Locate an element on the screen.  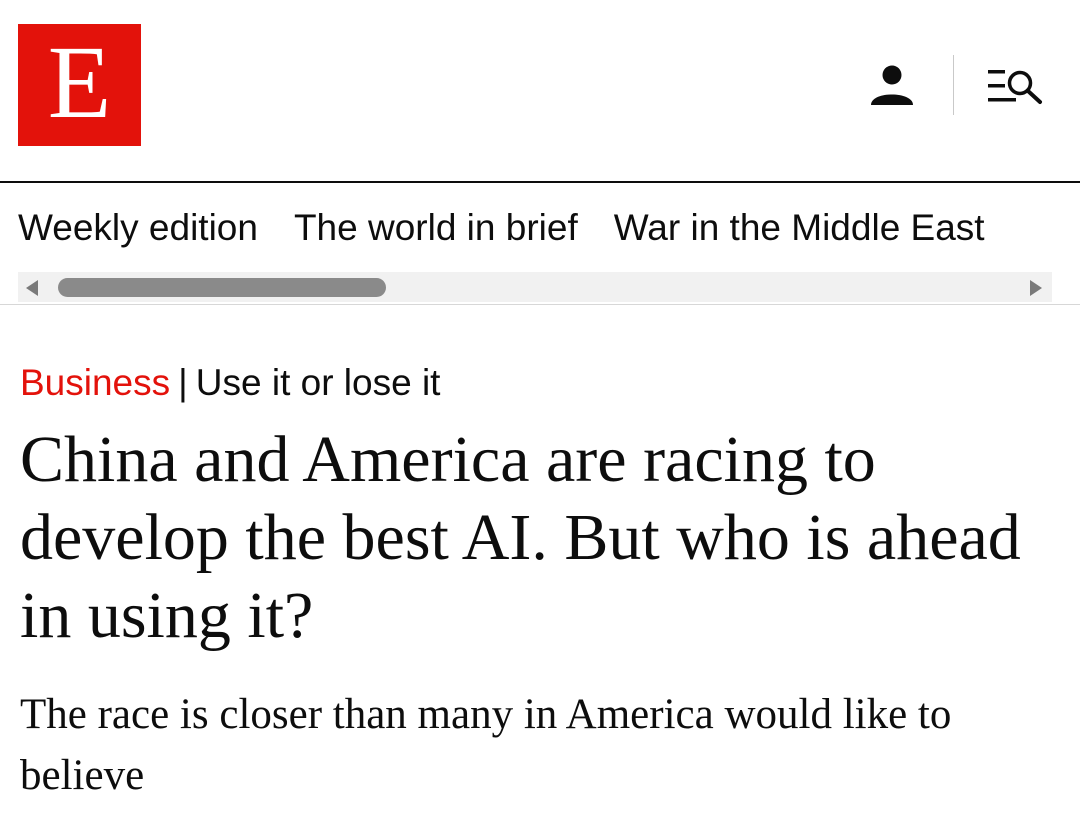
section-link: Business is located at coordinates (95, 382).